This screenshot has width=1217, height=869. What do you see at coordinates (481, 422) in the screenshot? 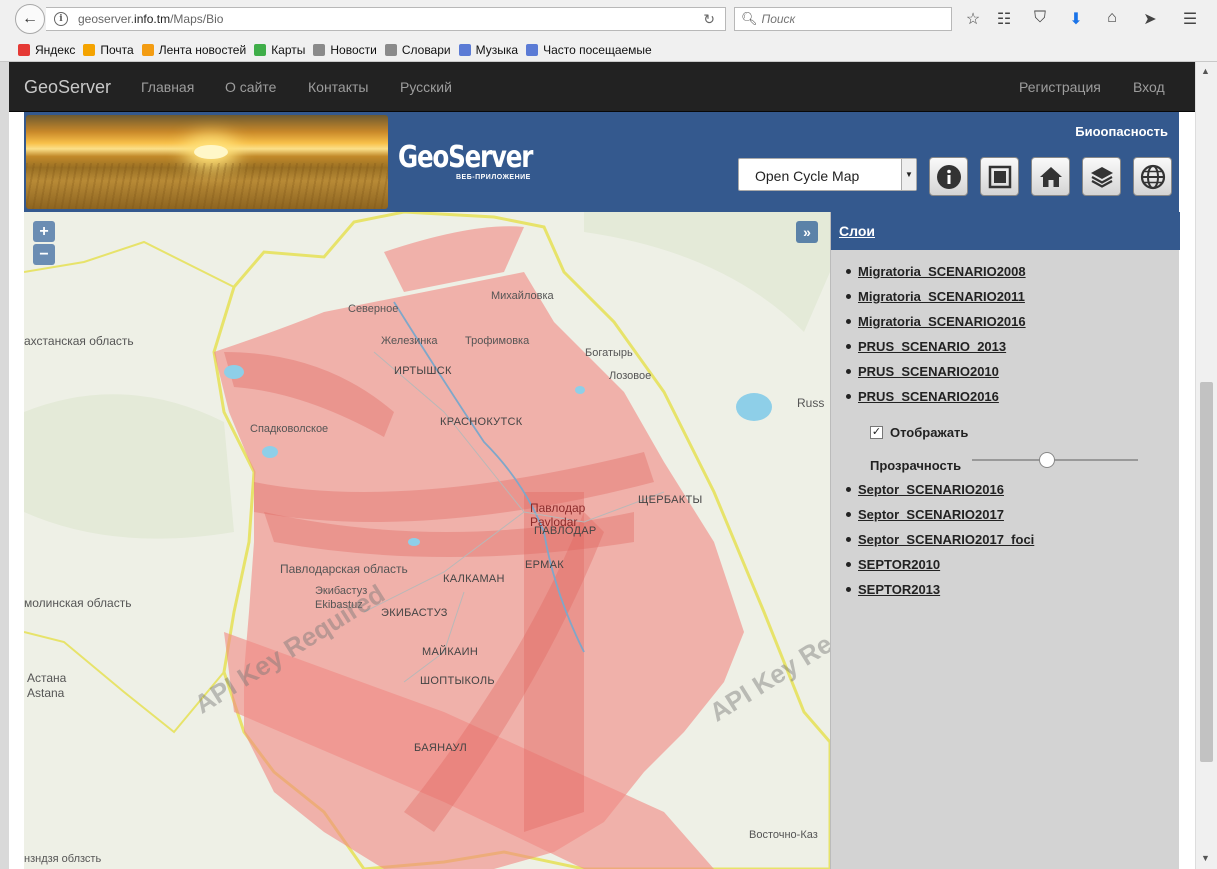
I see `map-place-label: КРАСНОКУТСК` at bounding box center [481, 422].